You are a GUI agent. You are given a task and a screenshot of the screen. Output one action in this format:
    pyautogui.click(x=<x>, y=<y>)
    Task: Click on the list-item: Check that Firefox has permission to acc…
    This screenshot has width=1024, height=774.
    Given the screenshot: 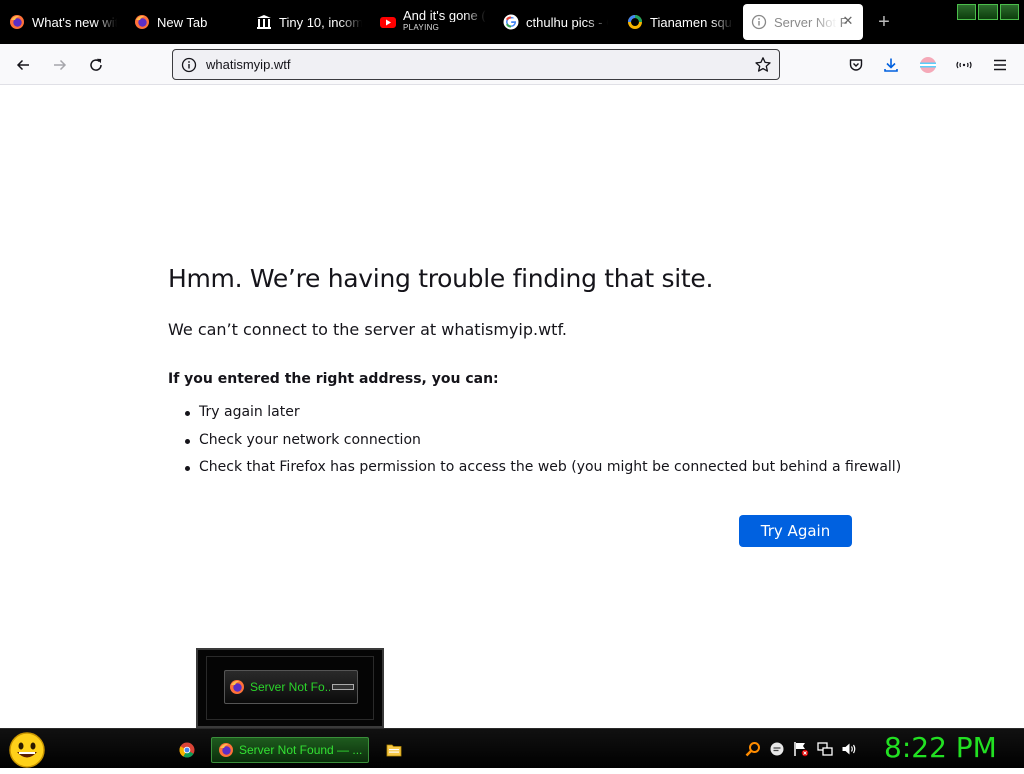 What is the action you would take?
    pyautogui.click(x=543, y=473)
    